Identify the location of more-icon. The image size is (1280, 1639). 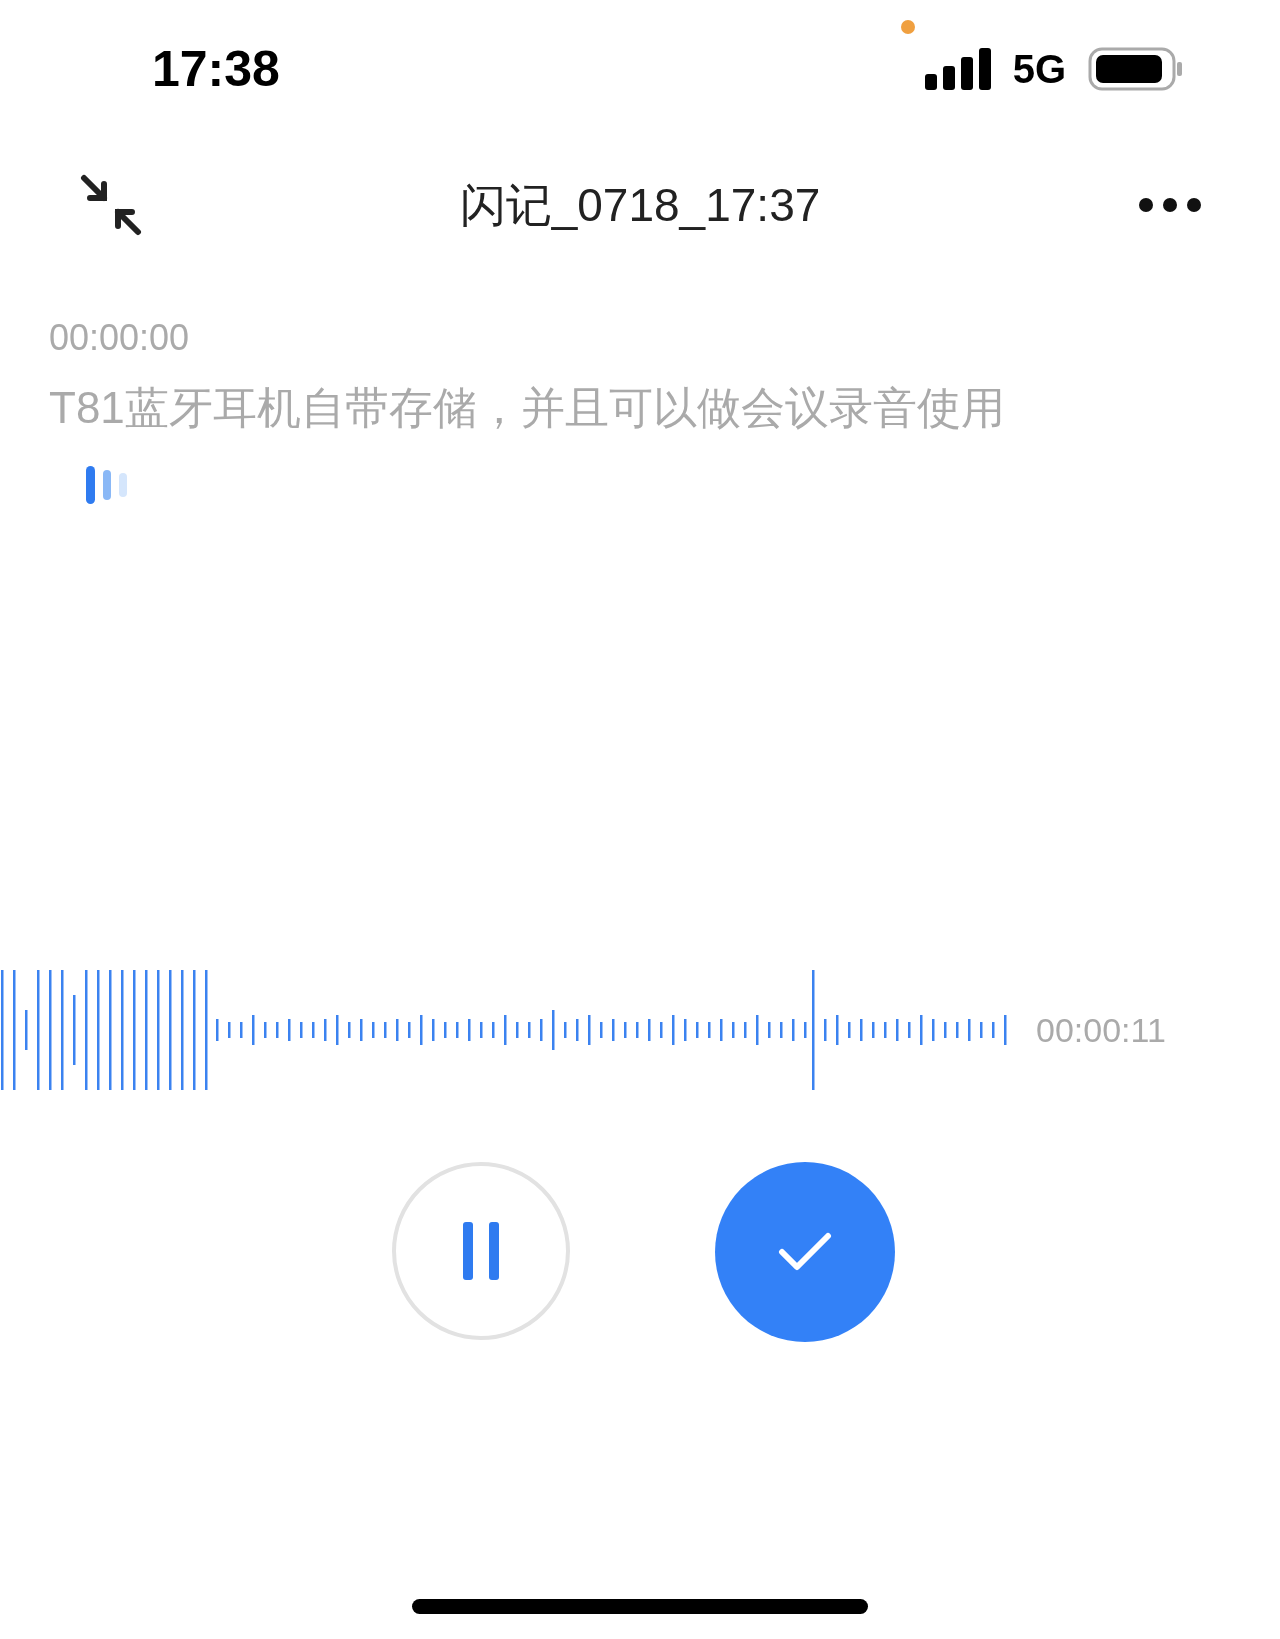
(1170, 205).